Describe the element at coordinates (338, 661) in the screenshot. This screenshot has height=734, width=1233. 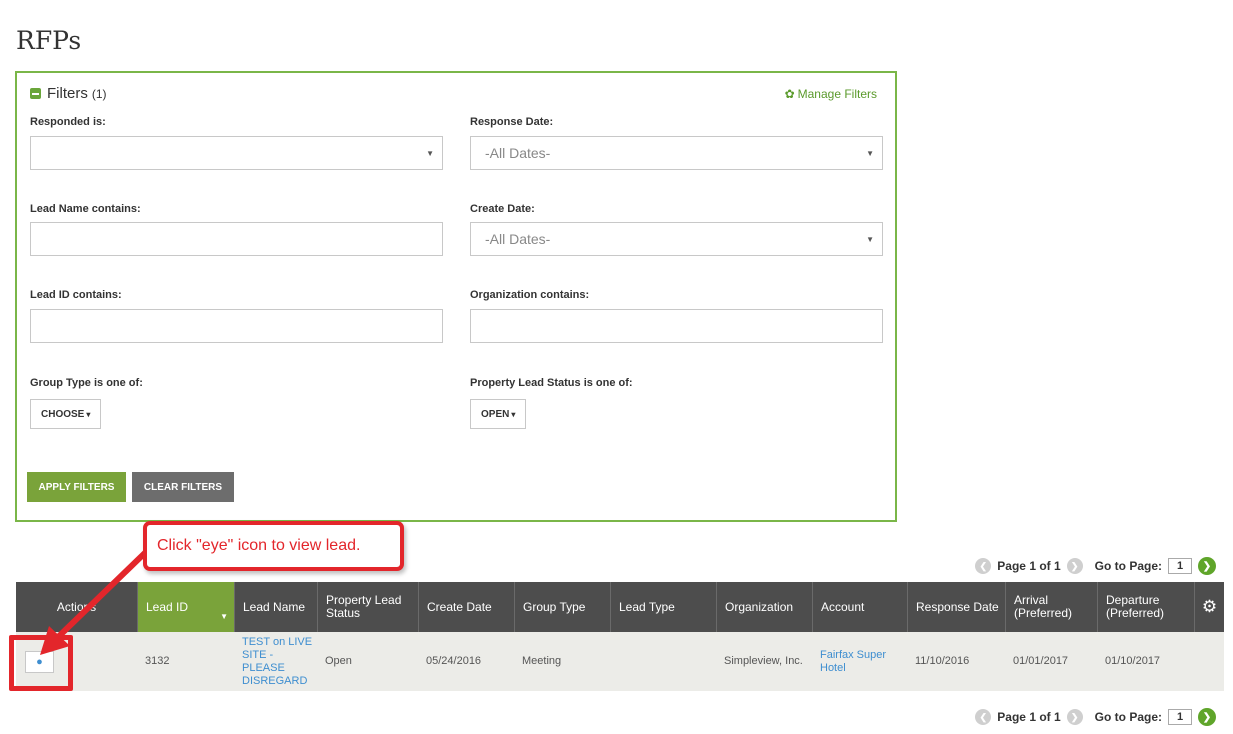
I see `cell-status: Open` at that location.